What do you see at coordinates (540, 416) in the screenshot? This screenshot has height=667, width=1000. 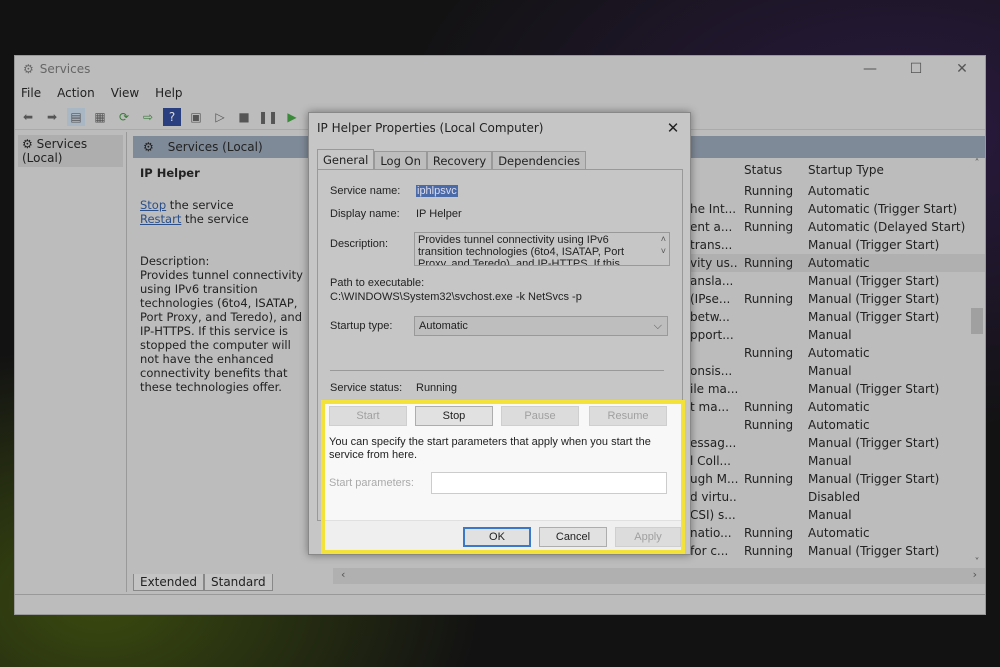 I see `pause-button: Pause` at bounding box center [540, 416].